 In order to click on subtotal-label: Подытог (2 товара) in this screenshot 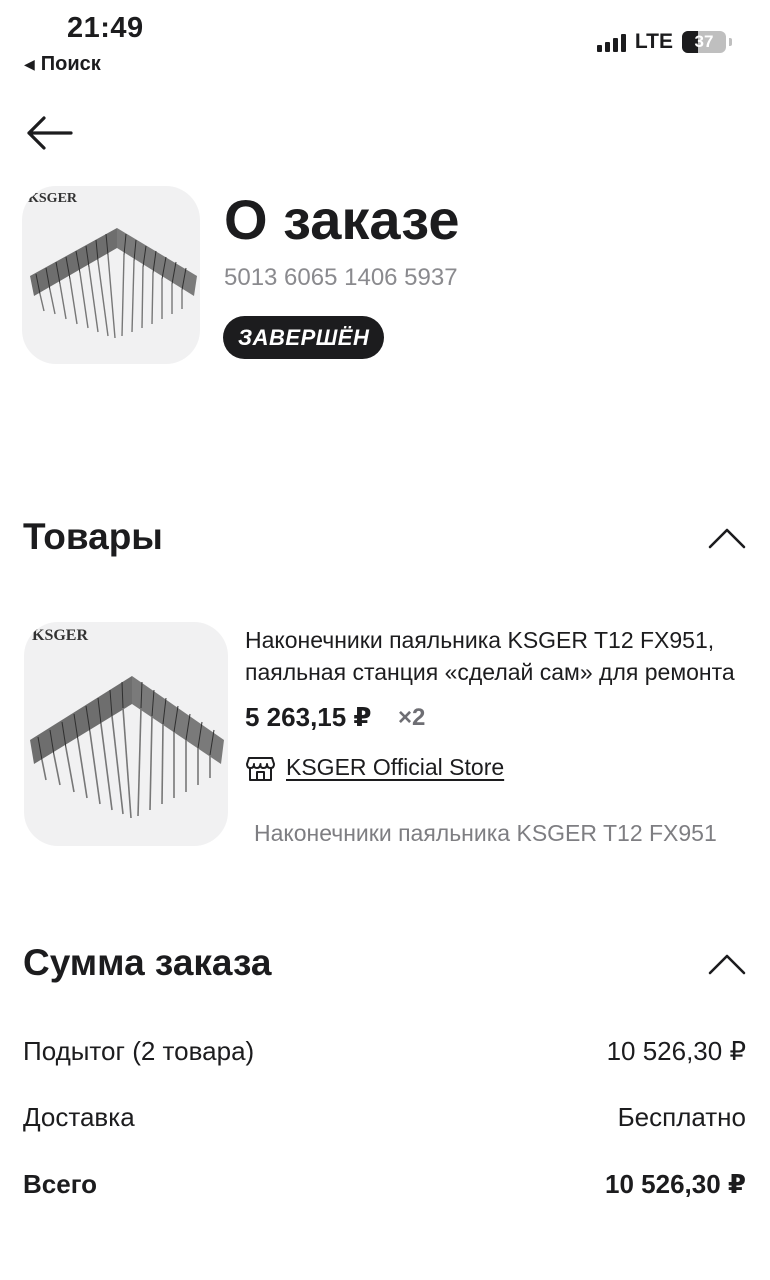, I will do `click(139, 1051)`.